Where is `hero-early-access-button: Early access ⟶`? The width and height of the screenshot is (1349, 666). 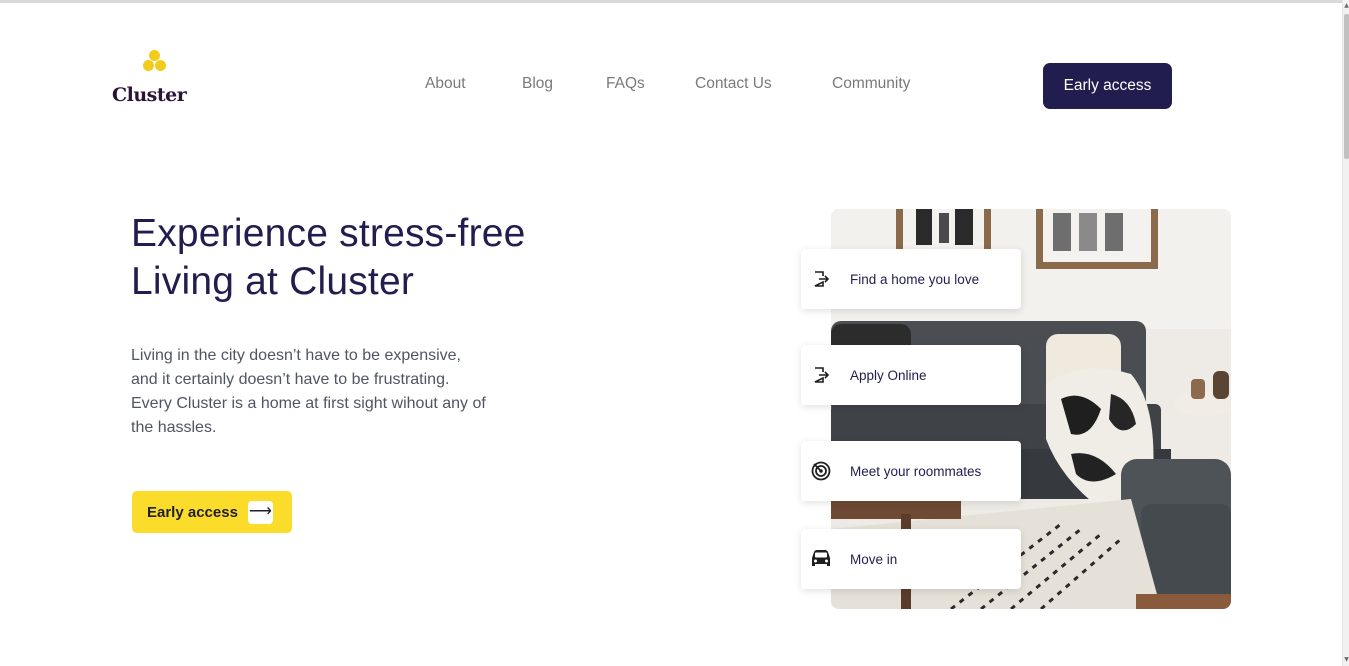 hero-early-access-button: Early access ⟶ is located at coordinates (212, 512).